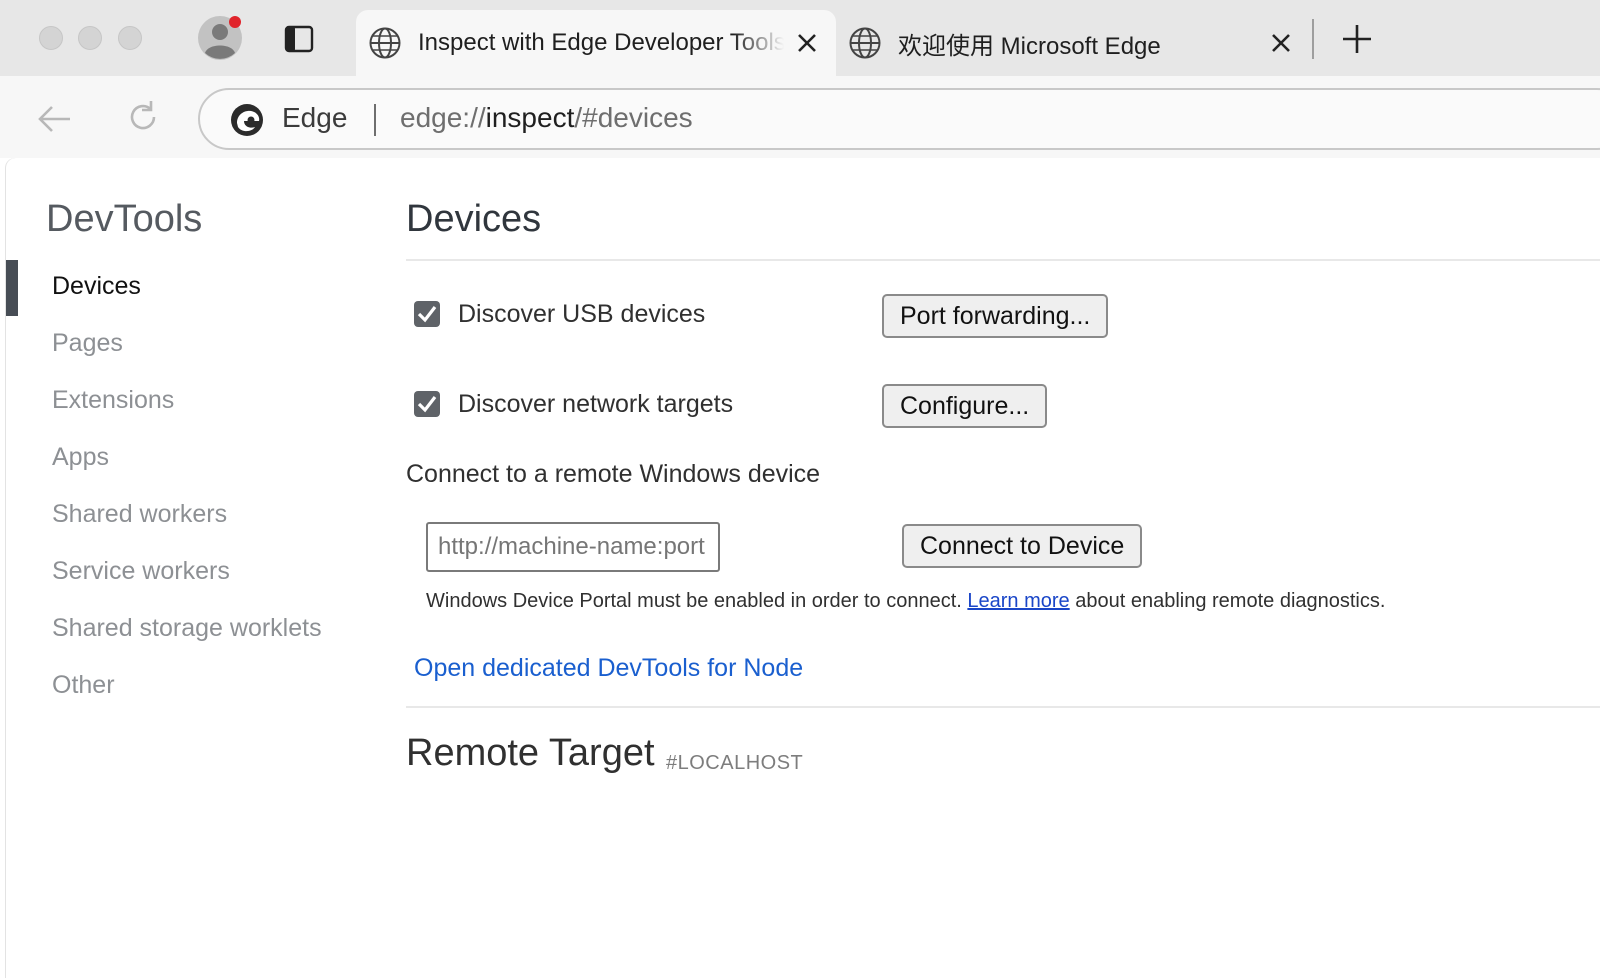  Describe the element at coordinates (141, 571) in the screenshot. I see `sidebar-item-service-workers: Service workers` at that location.